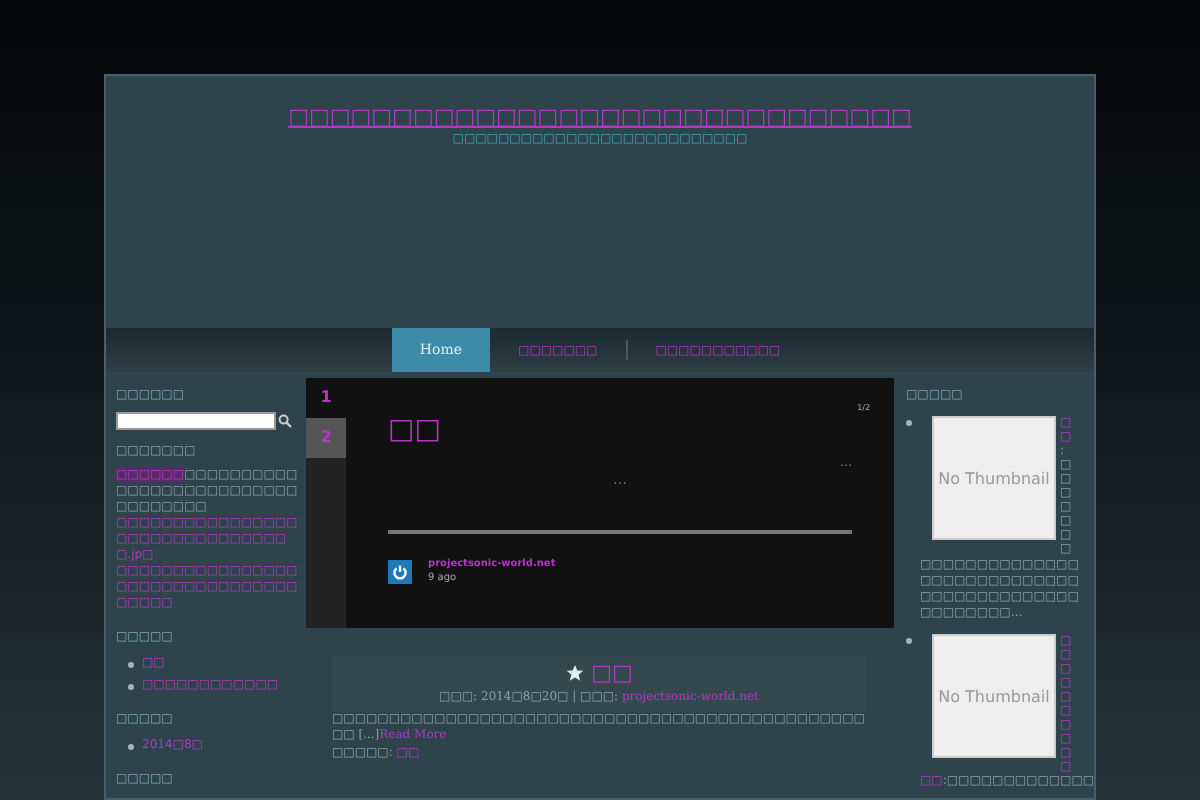  Describe the element at coordinates (326, 438) in the screenshot. I see `slide-tab: 2` at that location.